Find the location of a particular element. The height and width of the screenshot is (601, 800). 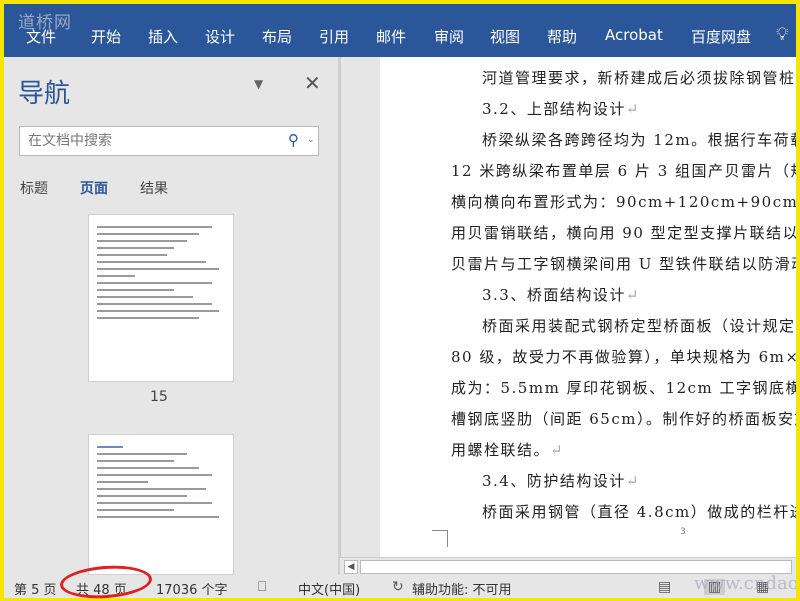

heading-text: 3.4、防护结构设计 is located at coordinates (554, 481).